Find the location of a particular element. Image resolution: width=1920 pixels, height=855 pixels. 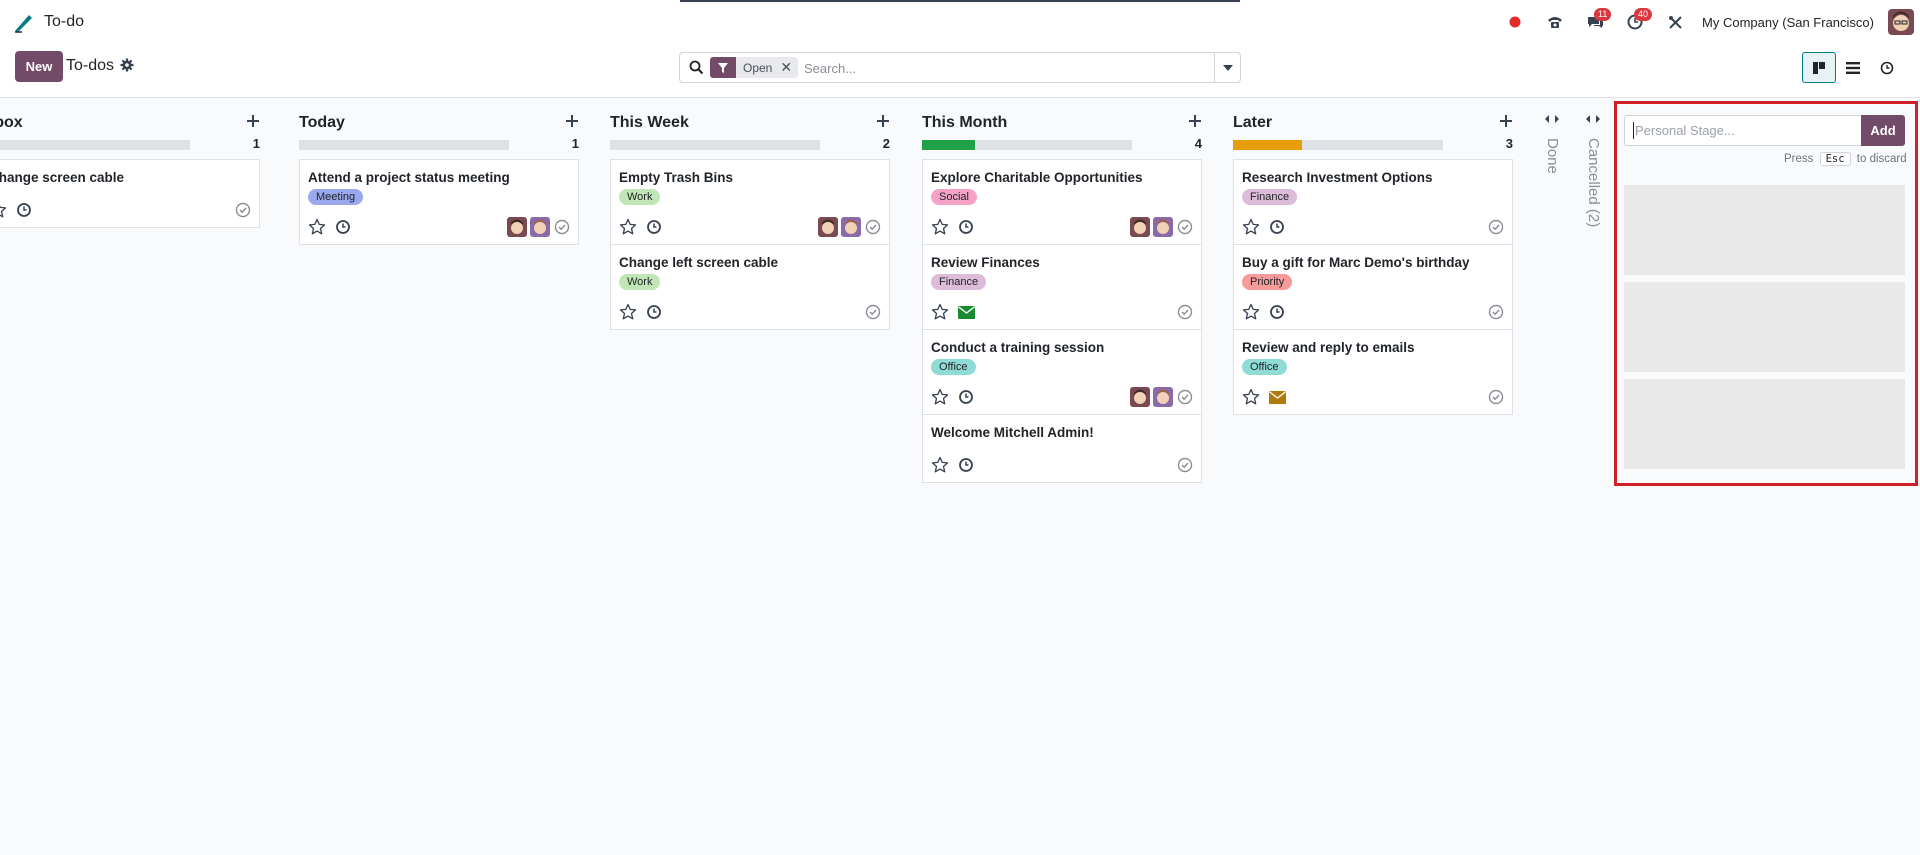

company-switcher: My Company (San Francisco) is located at coordinates (1788, 22).